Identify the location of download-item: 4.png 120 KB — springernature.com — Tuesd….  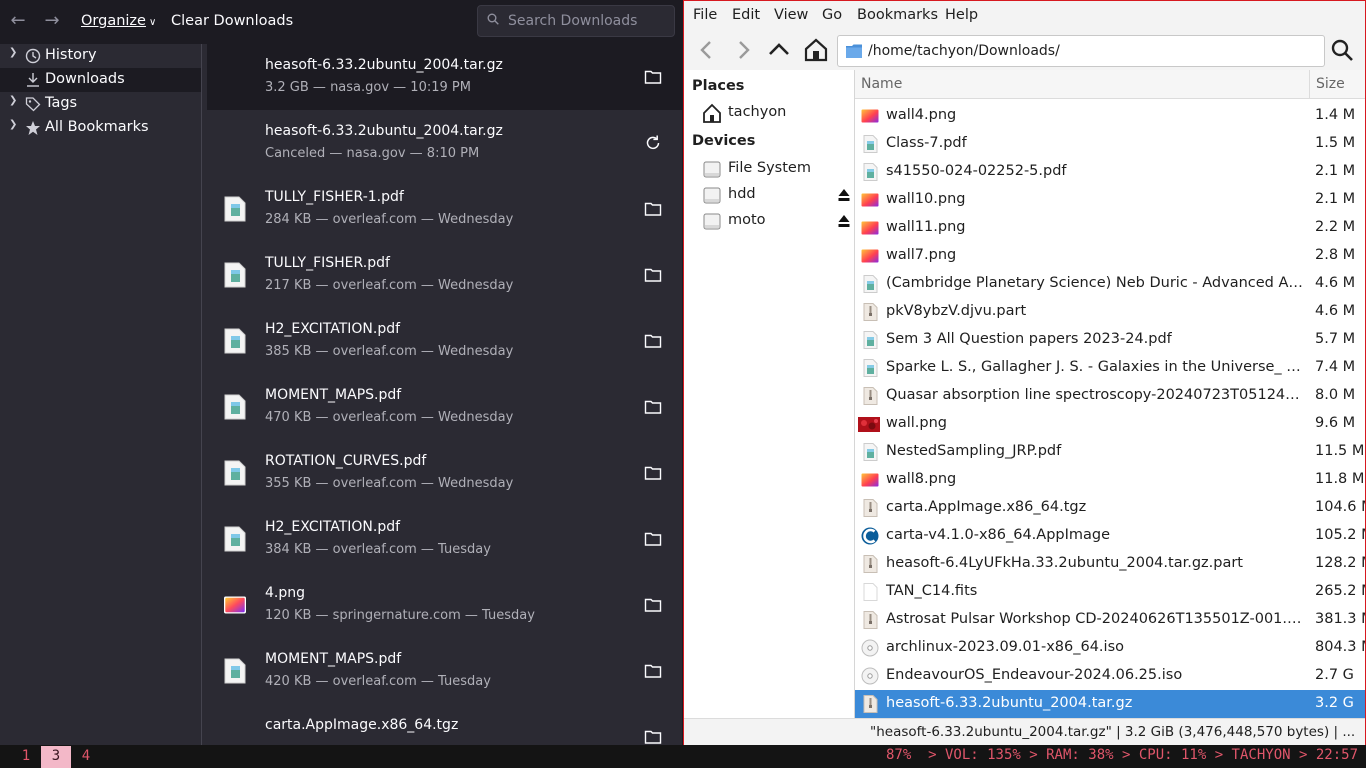
(444, 605).